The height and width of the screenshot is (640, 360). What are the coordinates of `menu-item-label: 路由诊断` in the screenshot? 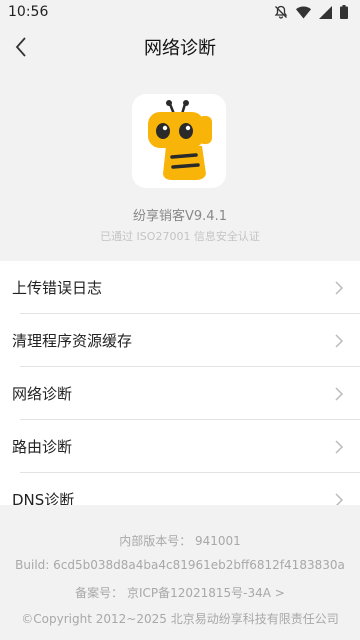 It's located at (42, 447).